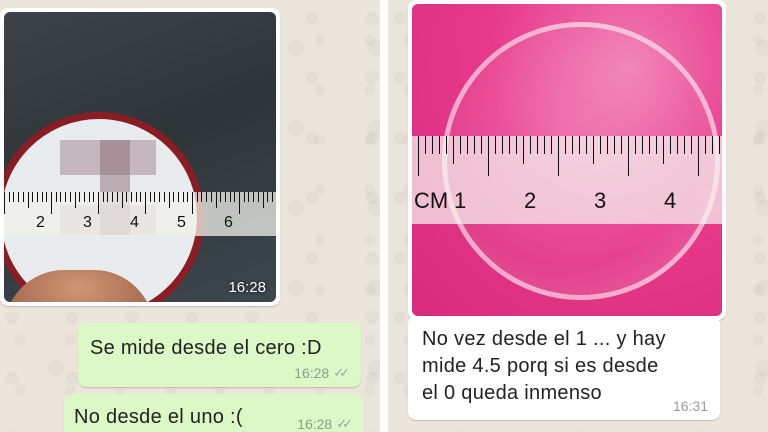  I want to click on ruler: 1 2 3 4 CM, so click(567, 180).